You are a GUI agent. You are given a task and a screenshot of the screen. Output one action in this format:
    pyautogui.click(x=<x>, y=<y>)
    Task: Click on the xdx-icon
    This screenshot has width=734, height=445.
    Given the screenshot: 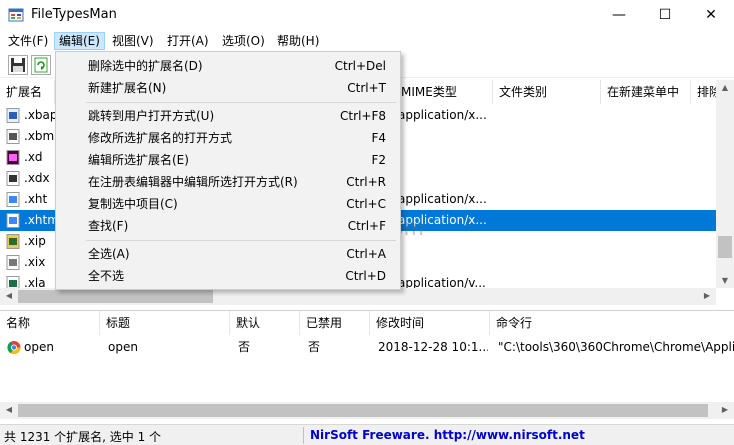 What is the action you would take?
    pyautogui.click(x=13, y=178)
    